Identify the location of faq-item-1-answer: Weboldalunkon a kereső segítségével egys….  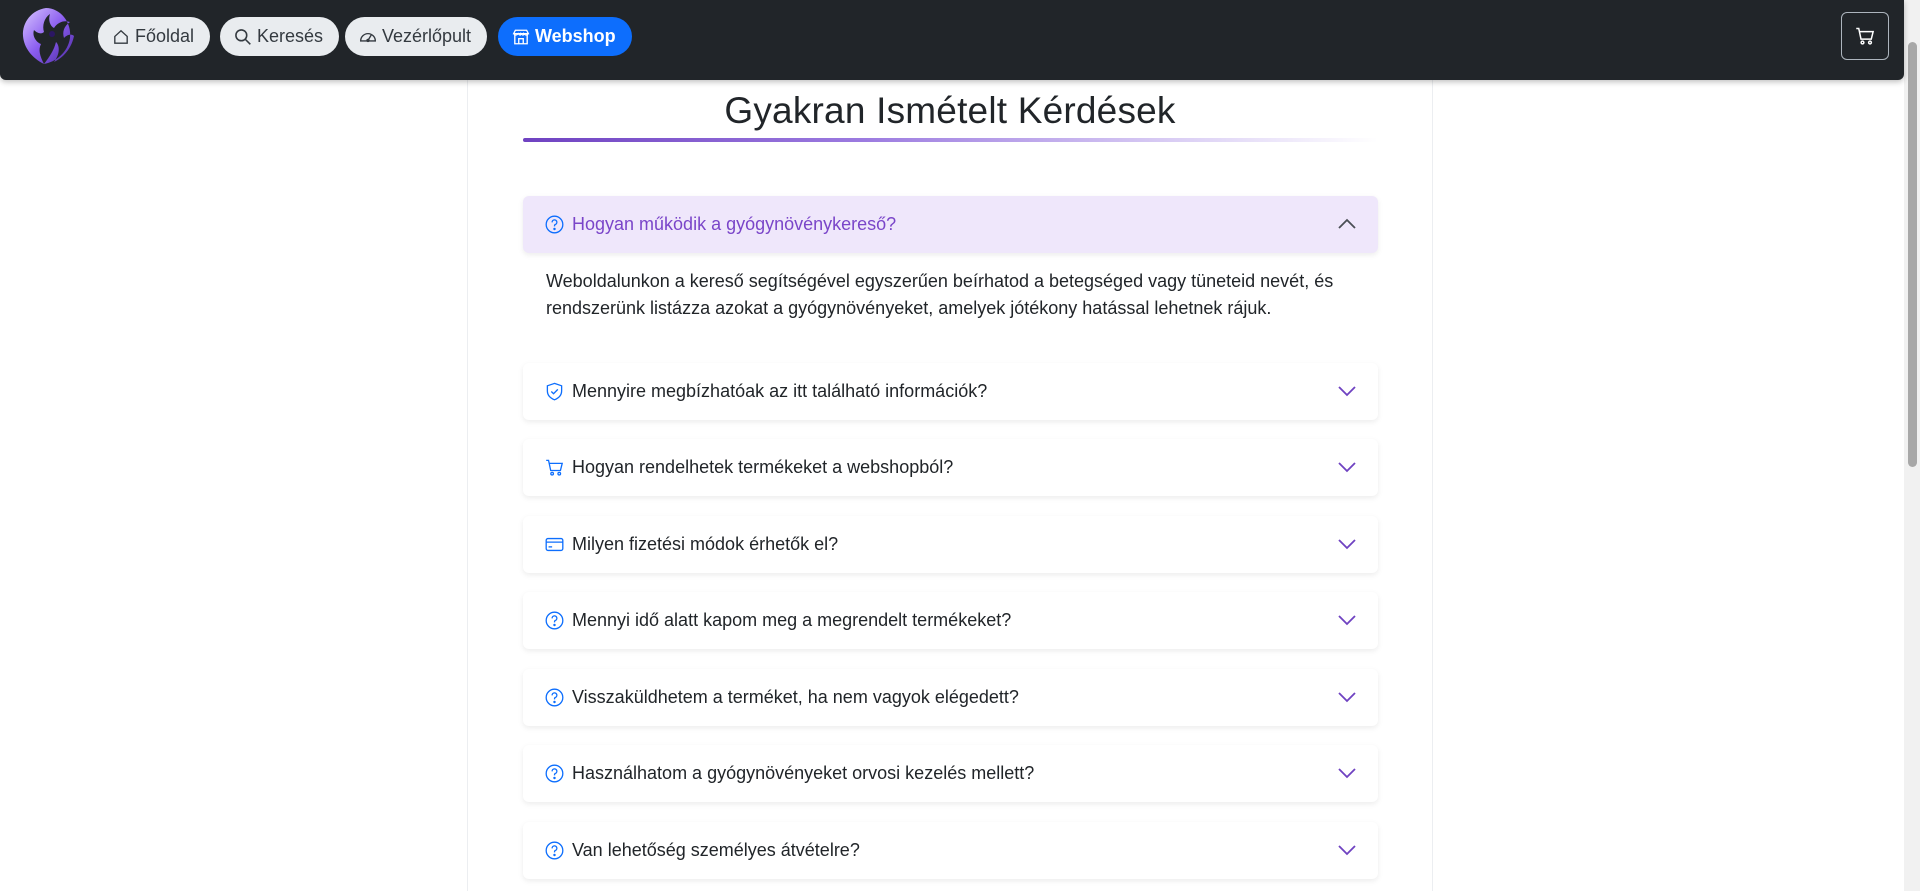
(940, 294).